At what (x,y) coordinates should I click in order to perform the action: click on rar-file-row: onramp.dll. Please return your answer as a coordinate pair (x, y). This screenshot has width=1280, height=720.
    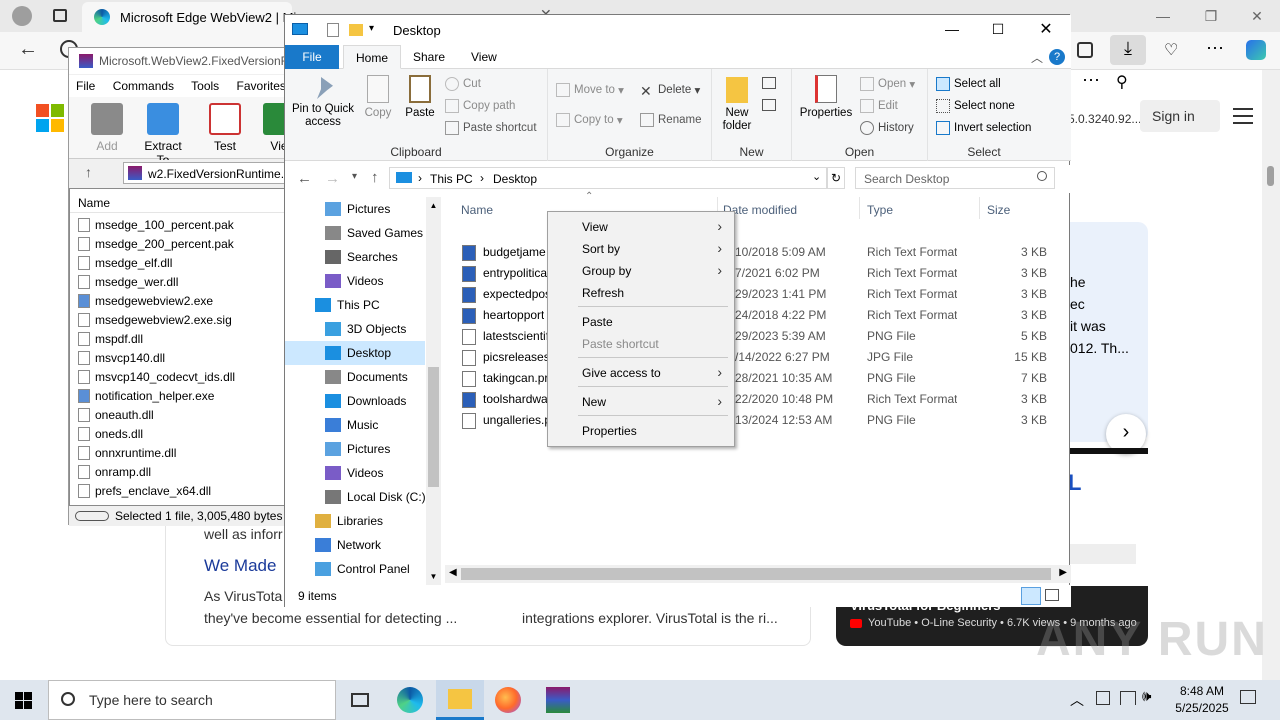
    Looking at the image, I should click on (178, 471).